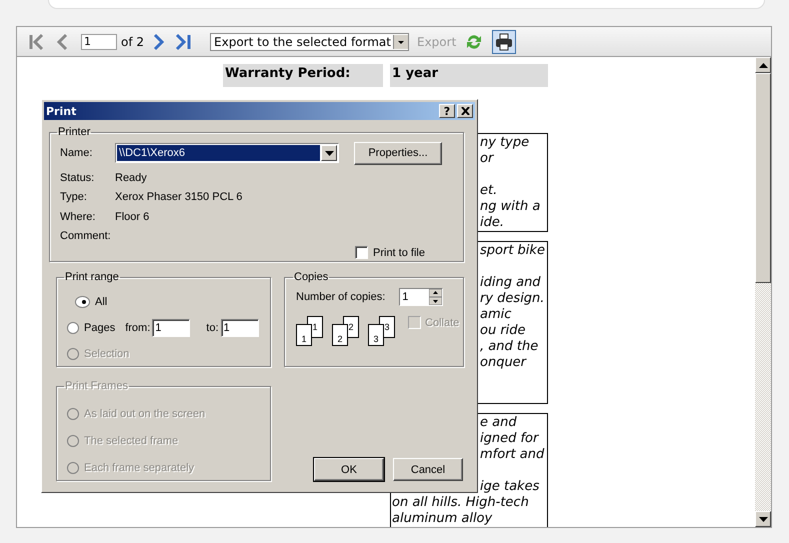 This screenshot has height=543, width=789. I want to click on description-text: ng with a, so click(510, 206).